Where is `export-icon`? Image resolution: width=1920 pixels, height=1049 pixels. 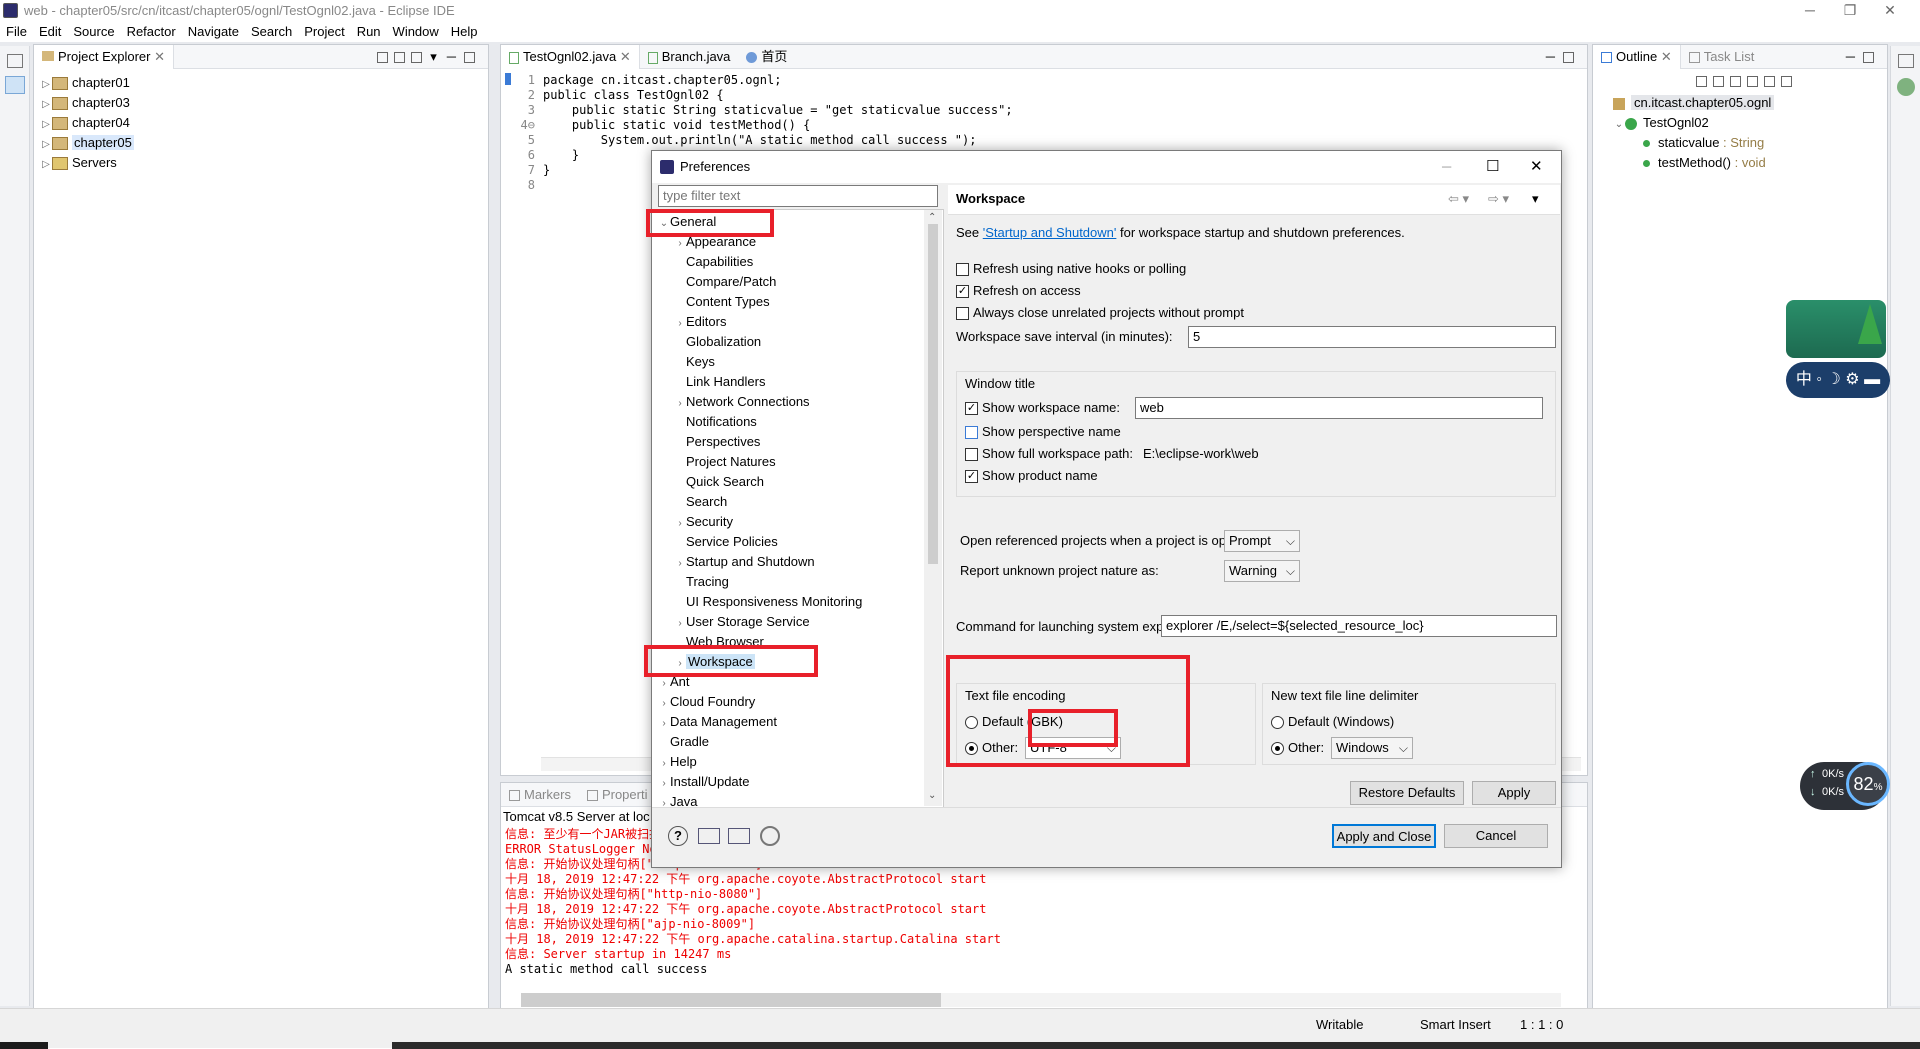
export-icon is located at coordinates (739, 836).